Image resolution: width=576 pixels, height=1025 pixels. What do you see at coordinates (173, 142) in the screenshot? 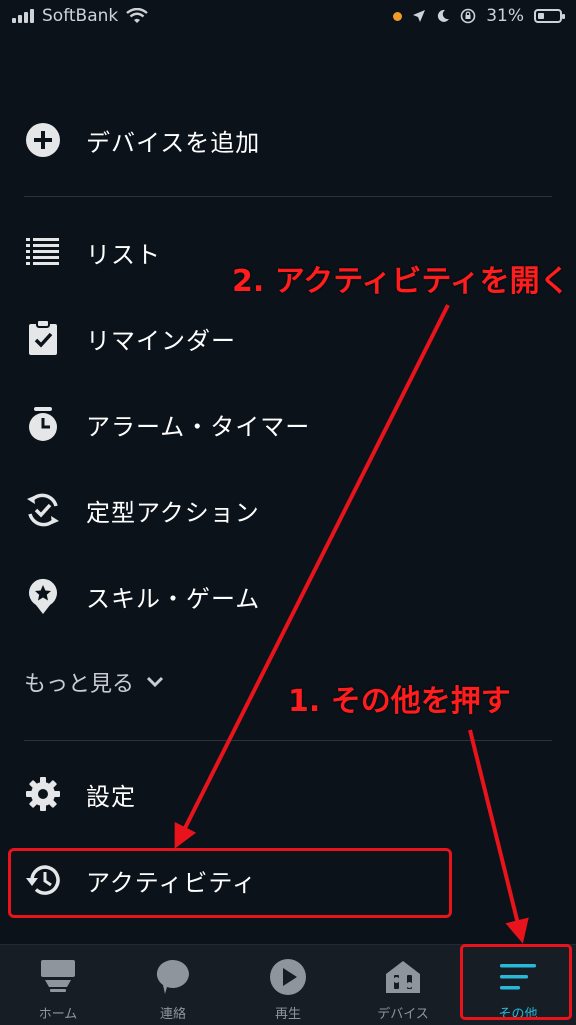
I see `menu-label-add-device: デバイスを追加` at bounding box center [173, 142].